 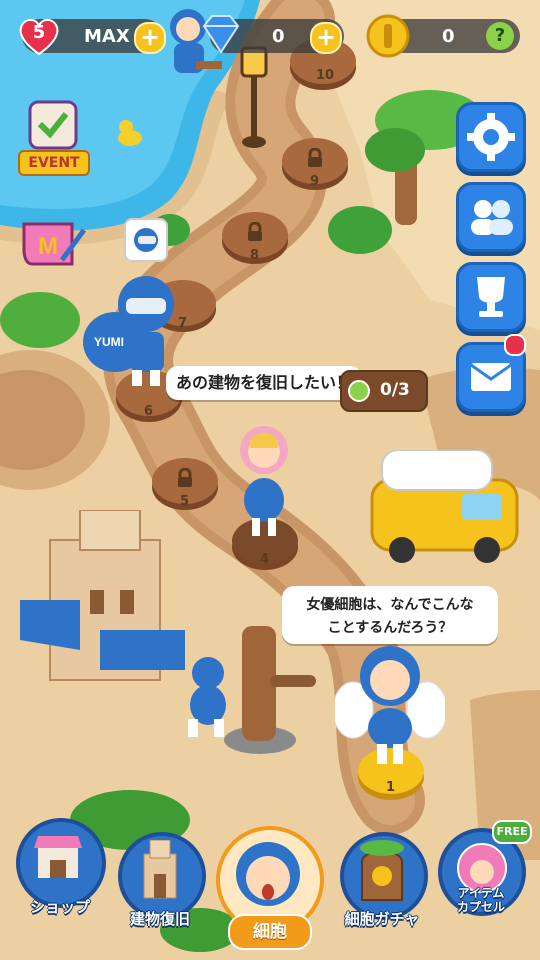 I want to click on nav-gacha-button: 細胞ガチャ, so click(x=382, y=882).